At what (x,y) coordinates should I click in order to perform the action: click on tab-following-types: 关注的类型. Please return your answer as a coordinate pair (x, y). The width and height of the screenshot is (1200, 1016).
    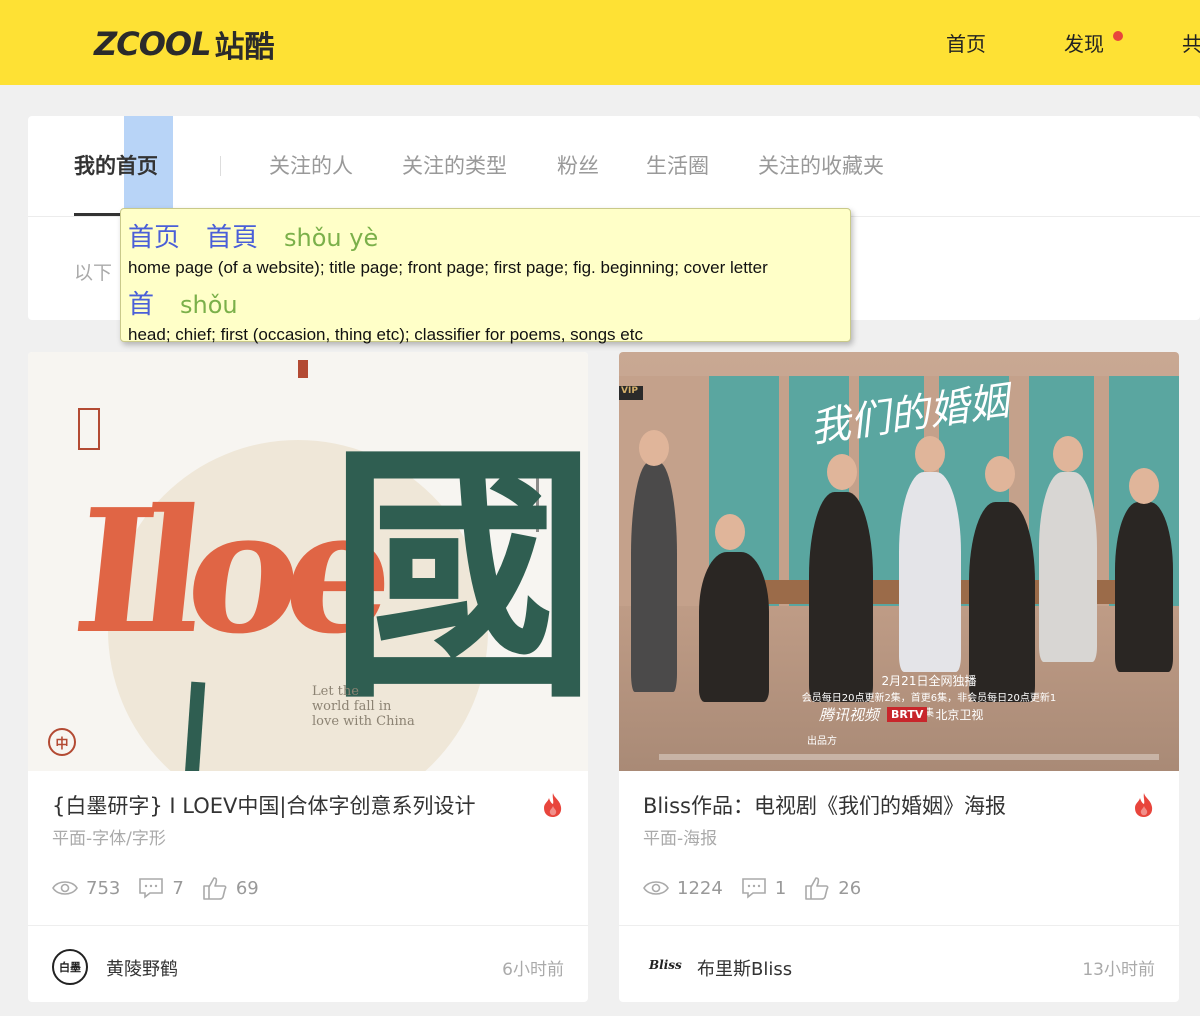
    Looking at the image, I should click on (454, 165).